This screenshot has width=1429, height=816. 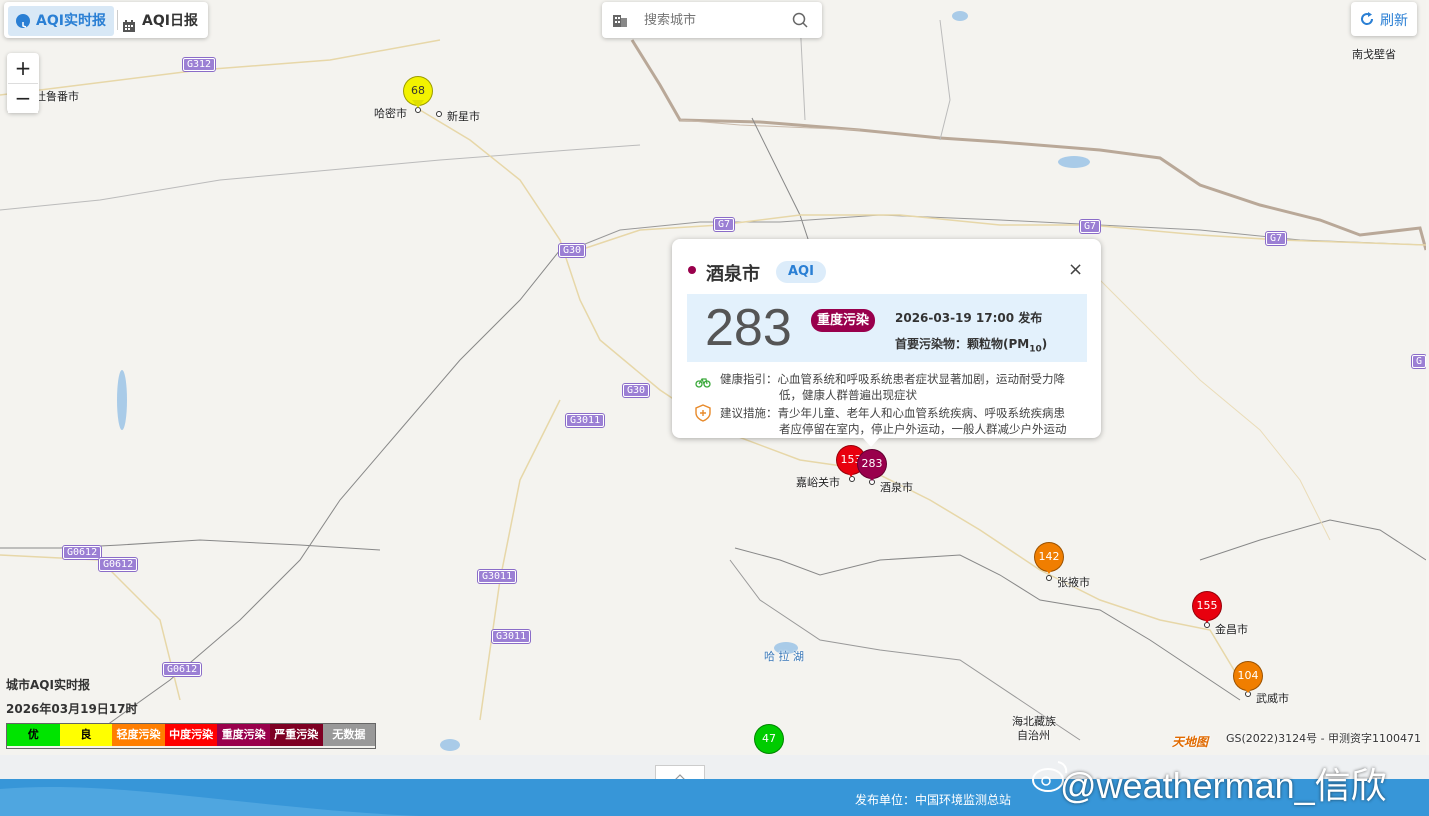 What do you see at coordinates (733, 274) in the screenshot?
I see `popup-city-name: 酒泉市` at bounding box center [733, 274].